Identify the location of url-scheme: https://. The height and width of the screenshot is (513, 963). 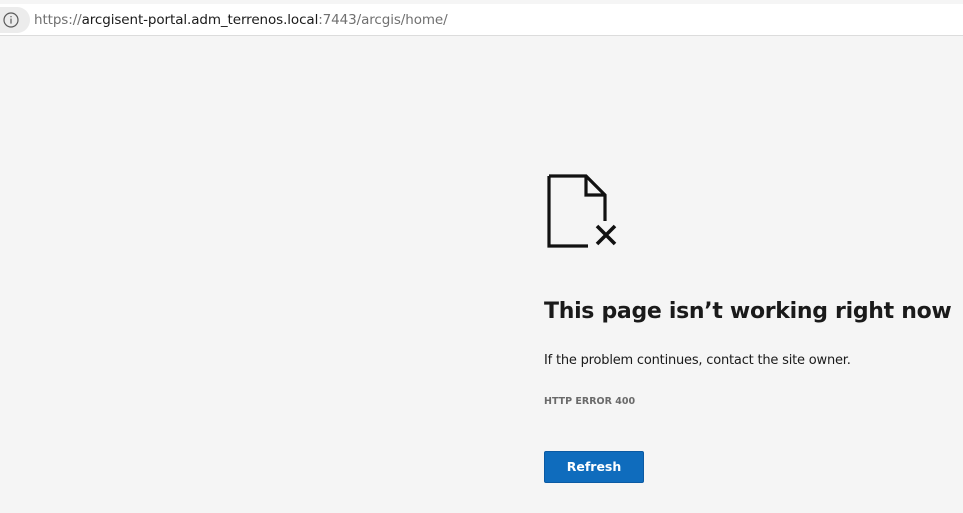
(58, 20).